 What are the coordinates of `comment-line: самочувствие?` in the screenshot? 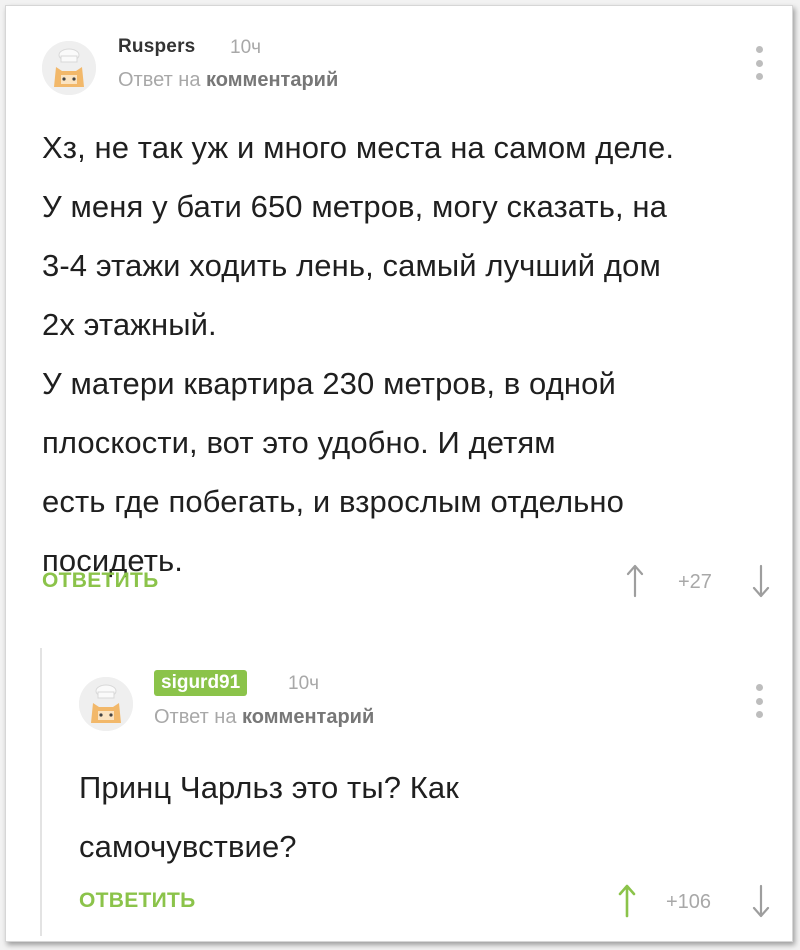 It's located at (188, 846).